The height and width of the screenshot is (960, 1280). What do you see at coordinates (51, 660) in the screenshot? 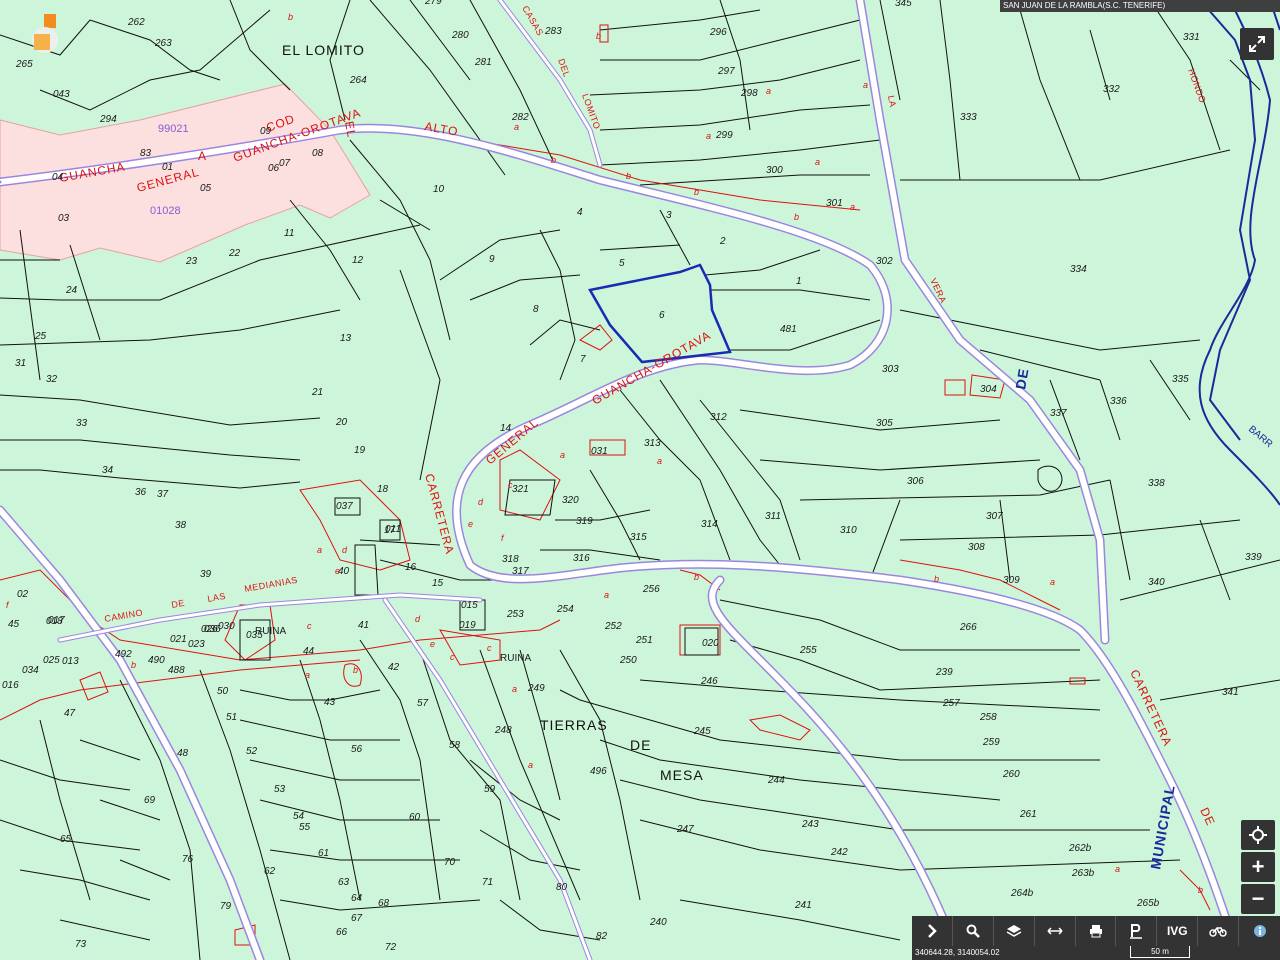
I see `svg-text: 025` at bounding box center [51, 660].